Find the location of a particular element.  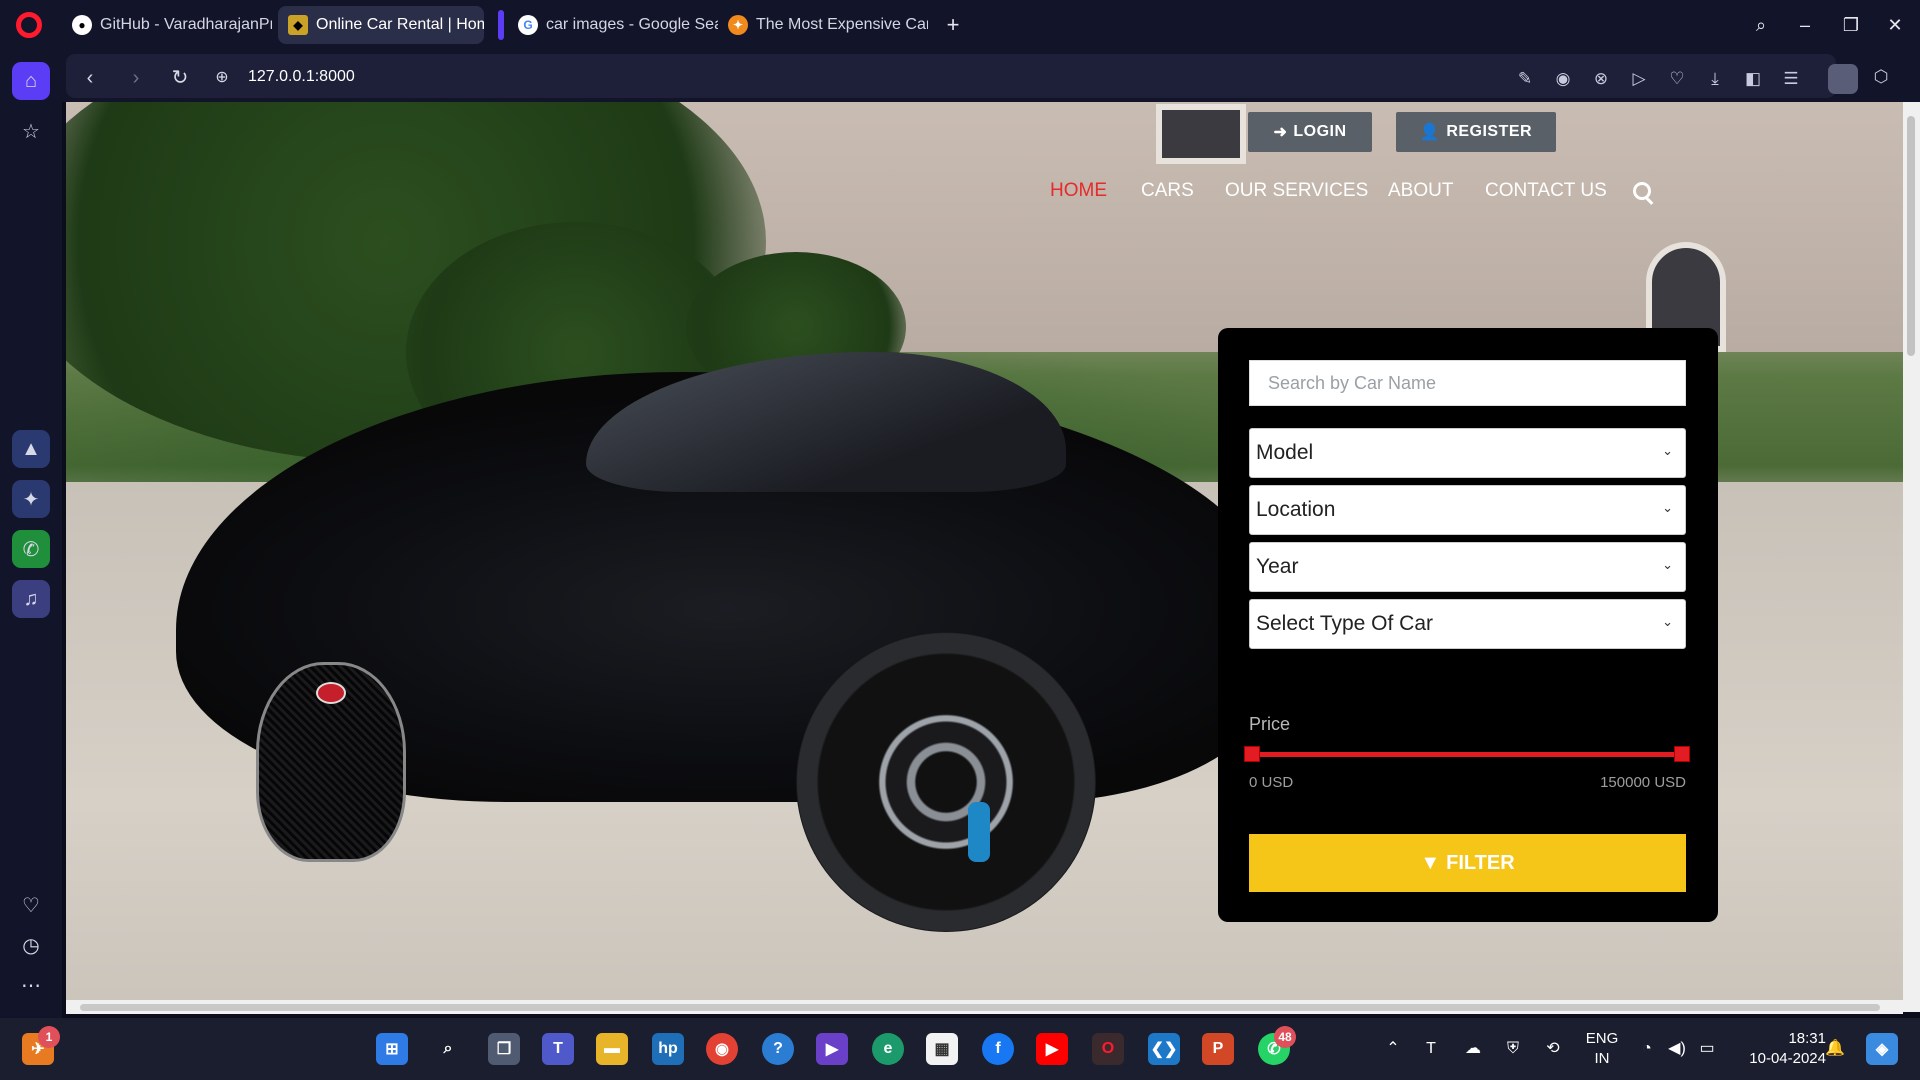

powerpoint-icon: P is located at coordinates (1218, 1049).